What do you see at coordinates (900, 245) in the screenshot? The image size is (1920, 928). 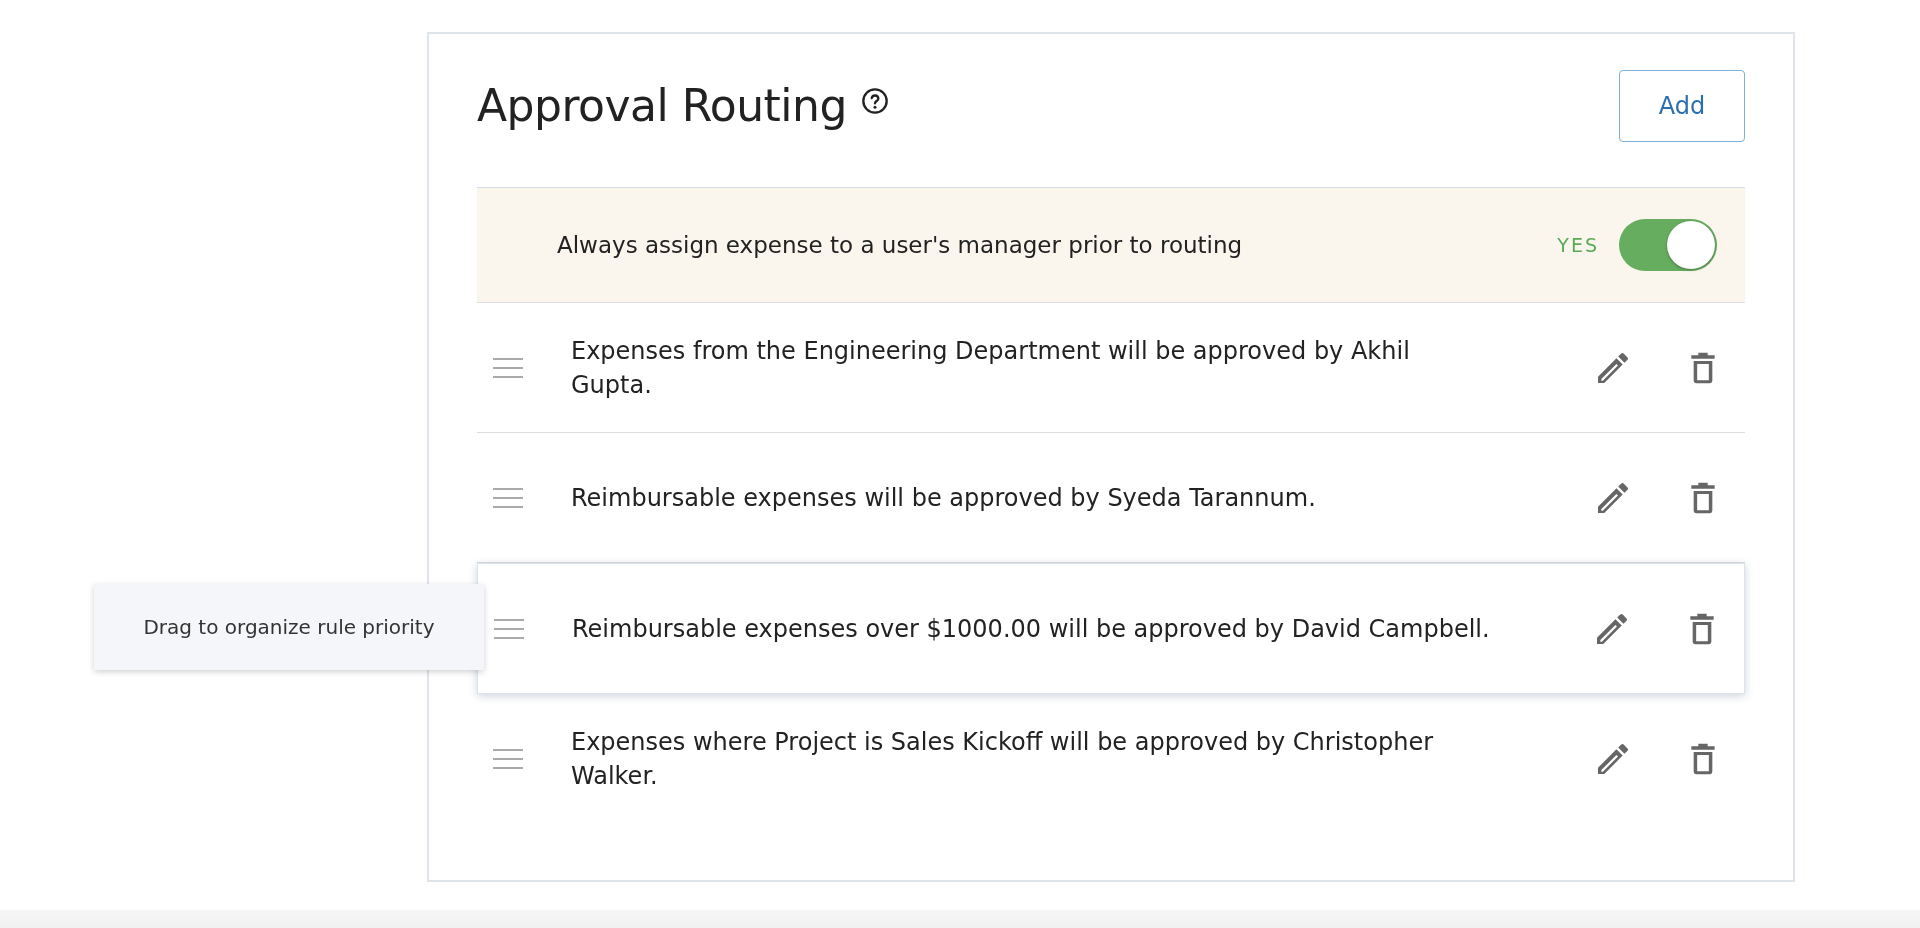 I see `setting-label: Always assign expense to a user's manager prior to routing` at bounding box center [900, 245].